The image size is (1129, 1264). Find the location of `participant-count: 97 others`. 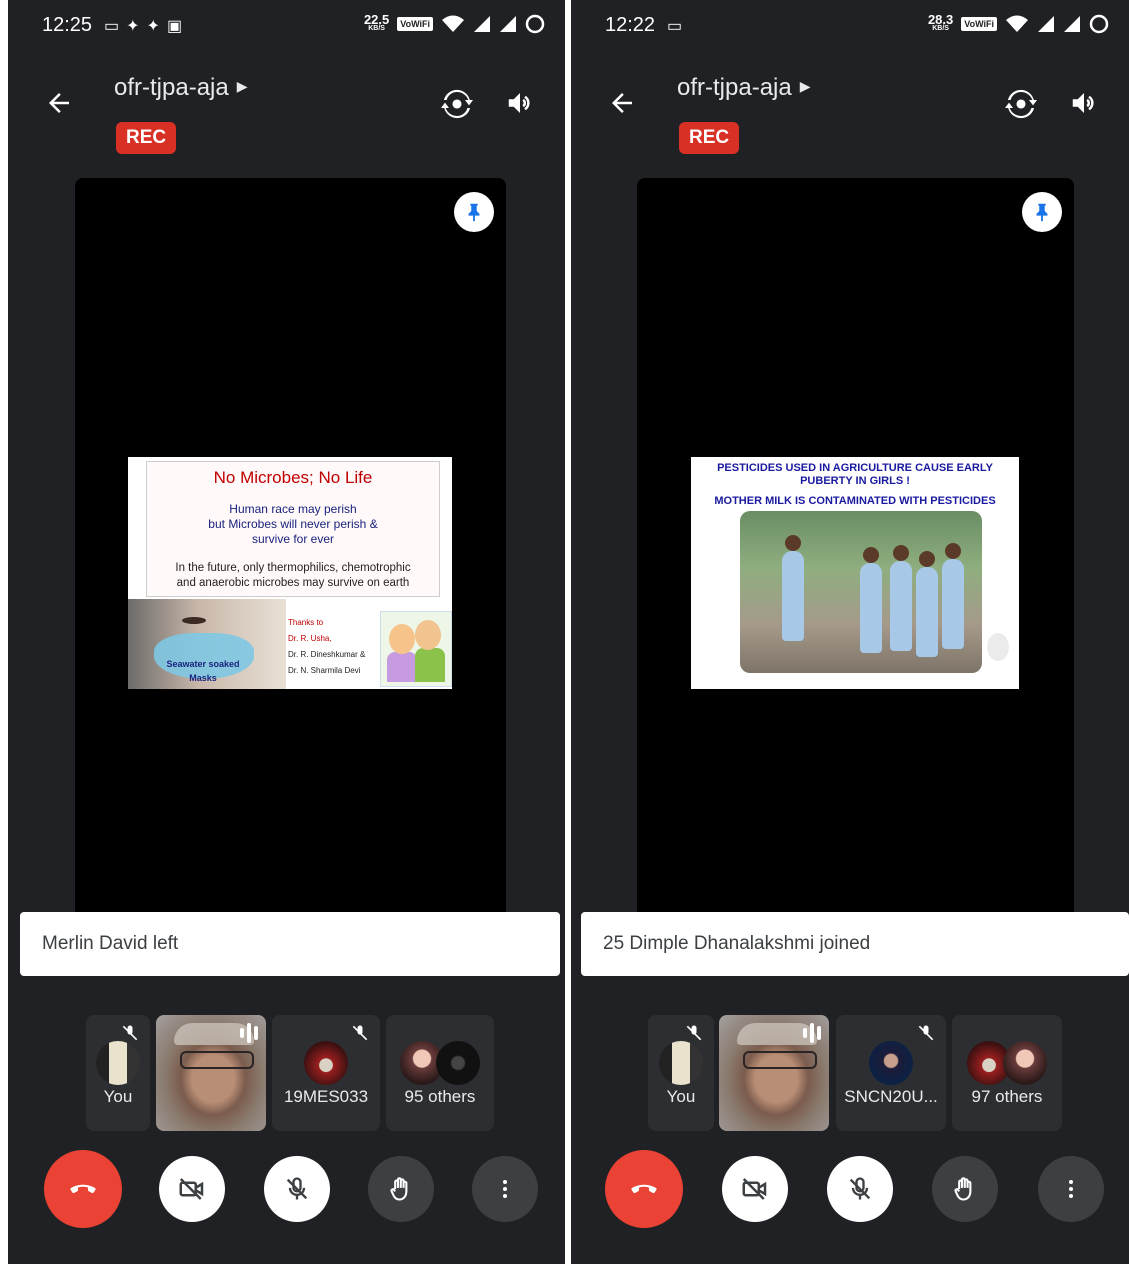

participant-count: 97 others is located at coordinates (1007, 1096).